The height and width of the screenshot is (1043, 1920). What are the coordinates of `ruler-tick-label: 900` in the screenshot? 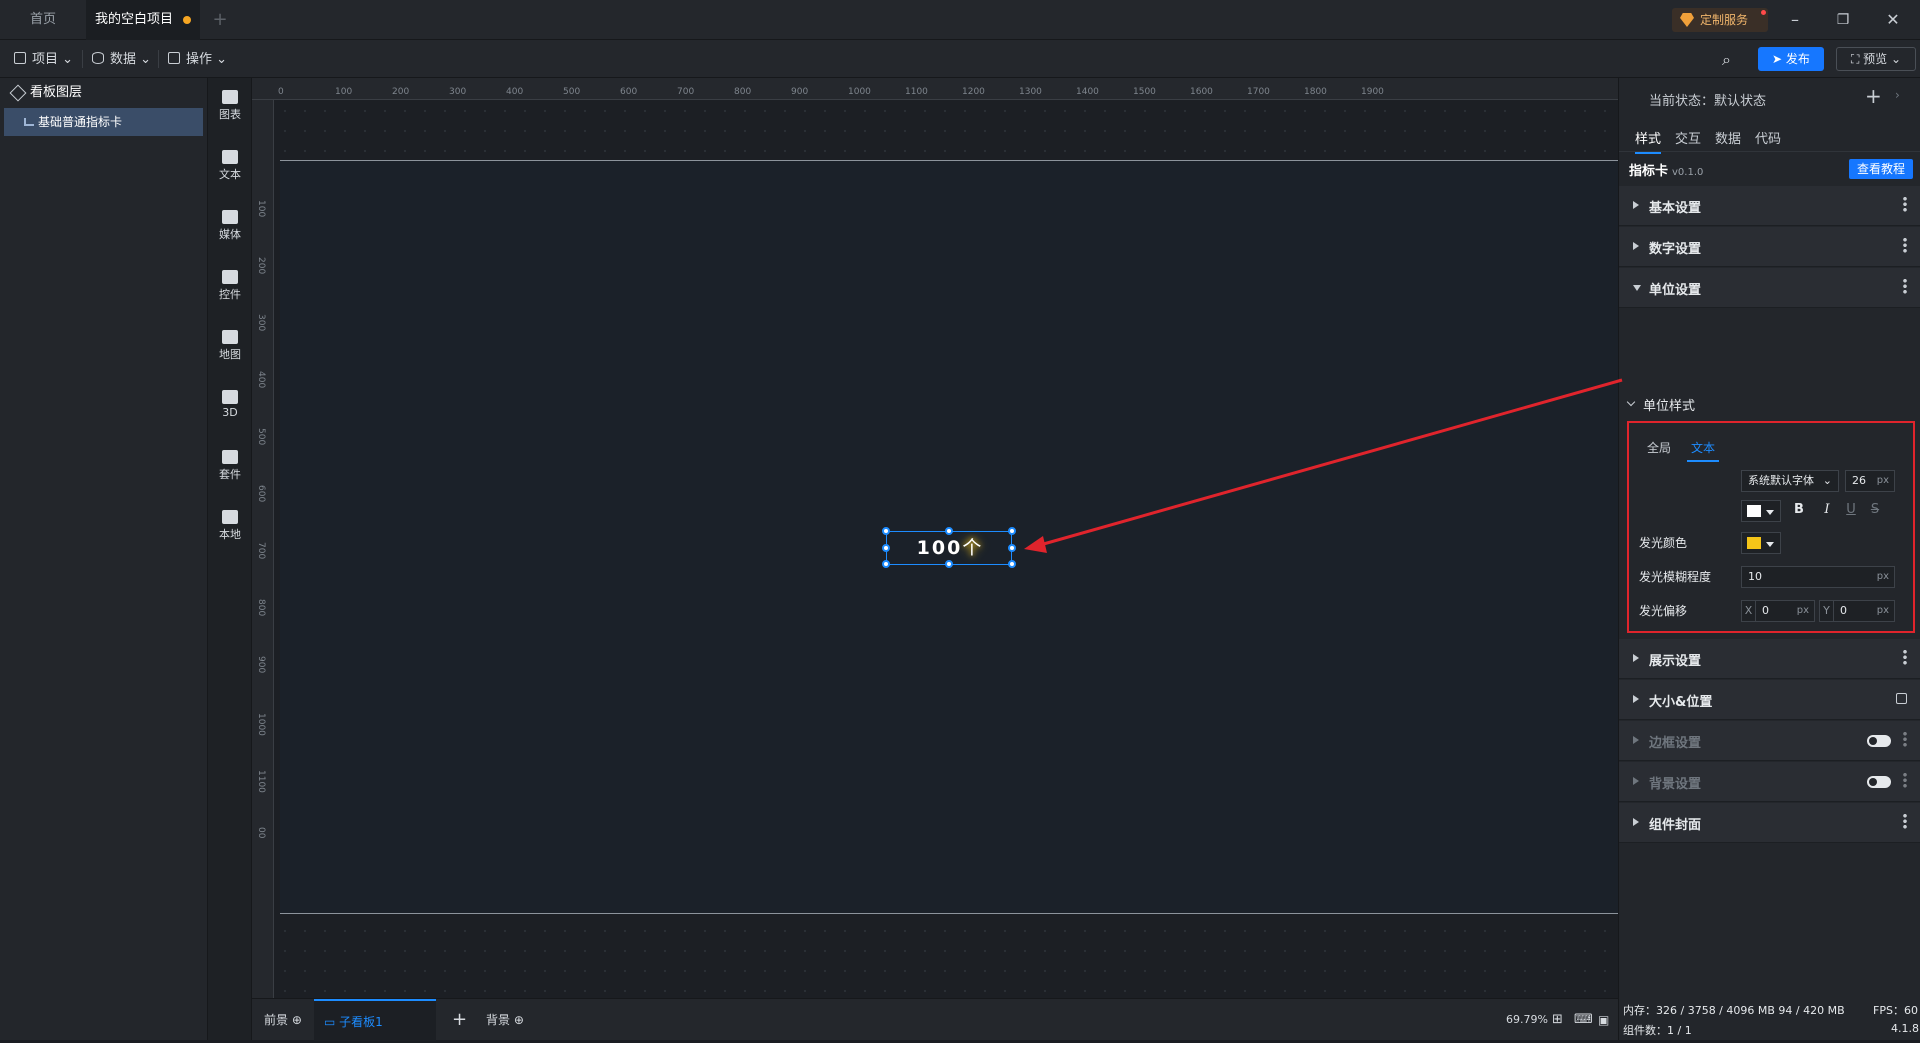 It's located at (261, 665).